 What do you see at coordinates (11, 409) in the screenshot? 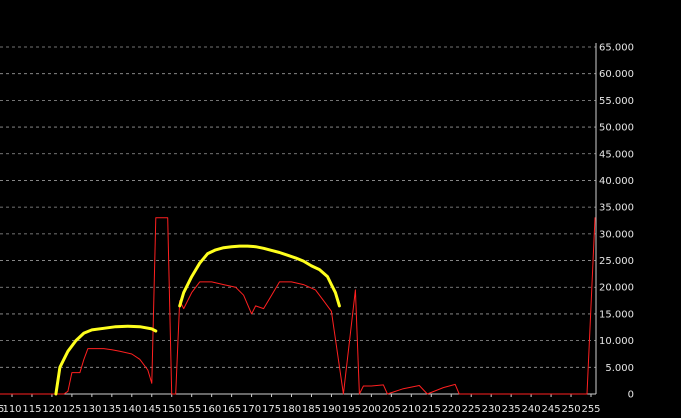
I see `x-tick-label: 110` at bounding box center [11, 409].